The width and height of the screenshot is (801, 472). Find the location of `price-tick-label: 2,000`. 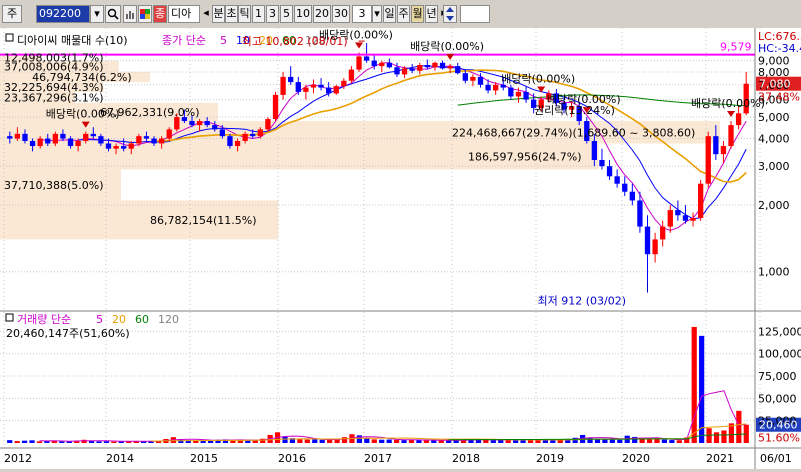

price-tick-label: 2,000 is located at coordinates (774, 205).